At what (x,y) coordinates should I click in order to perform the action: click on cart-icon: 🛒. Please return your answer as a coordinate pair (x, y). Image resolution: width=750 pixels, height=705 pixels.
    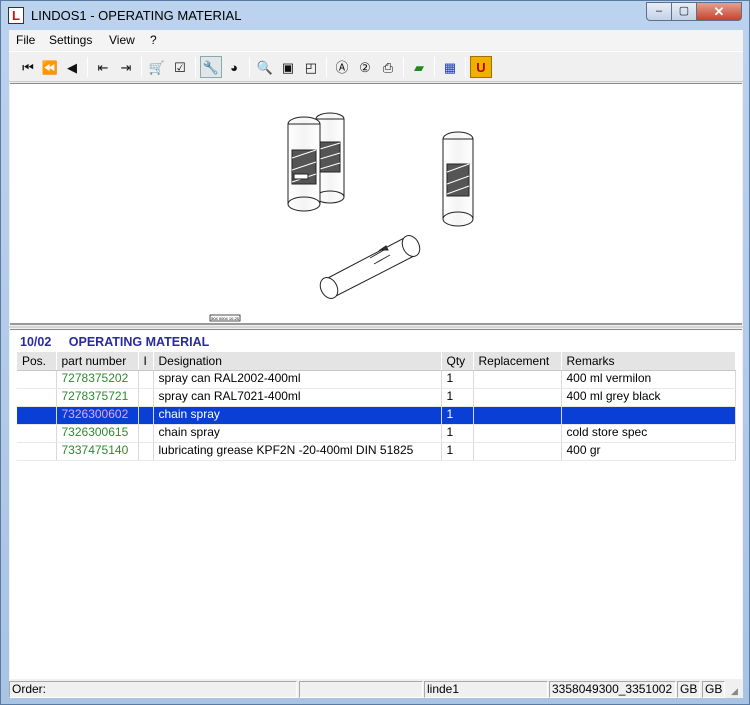
    Looking at the image, I should click on (157, 67).